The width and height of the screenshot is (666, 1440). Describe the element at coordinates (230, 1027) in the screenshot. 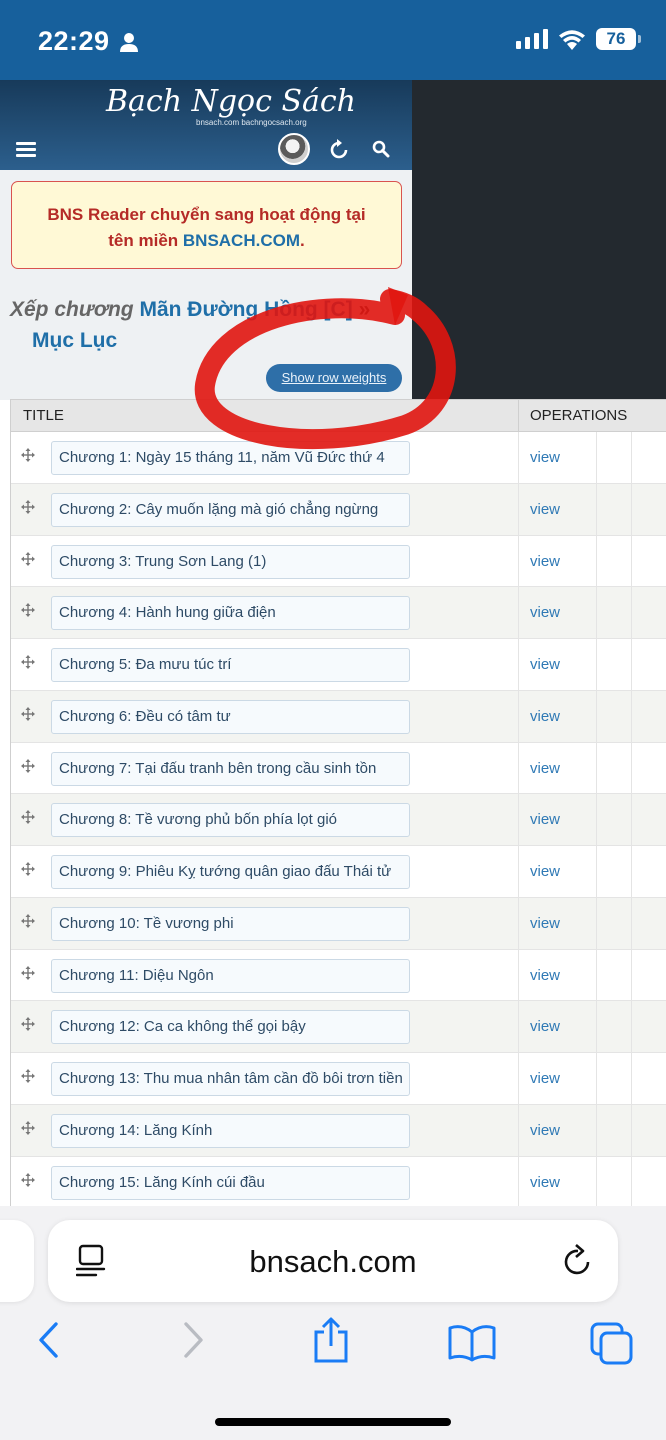

I see `chapter-title-field: Chương 12: Ca ca không thể gọi bậy` at that location.